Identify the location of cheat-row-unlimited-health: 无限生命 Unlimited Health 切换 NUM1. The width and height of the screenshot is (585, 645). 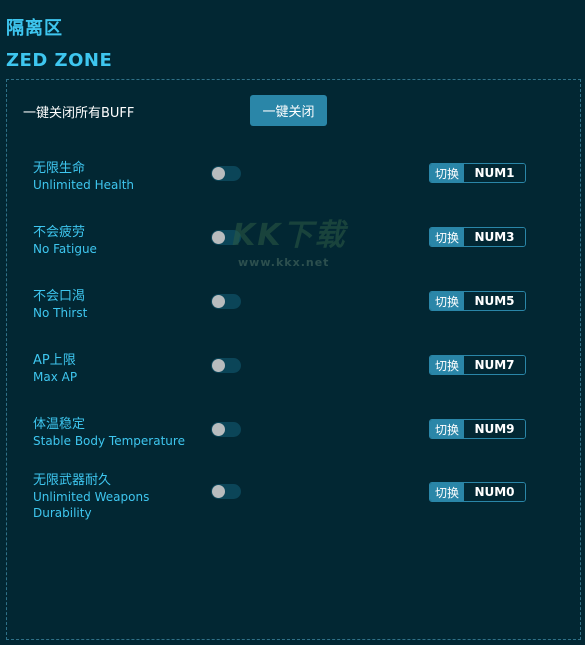
(293, 177).